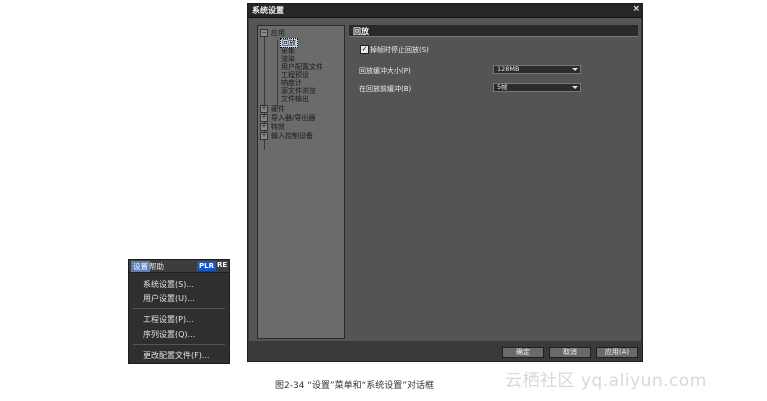 This screenshot has height=401, width=767. I want to click on tree-node-capture: 采集, so click(288, 51).